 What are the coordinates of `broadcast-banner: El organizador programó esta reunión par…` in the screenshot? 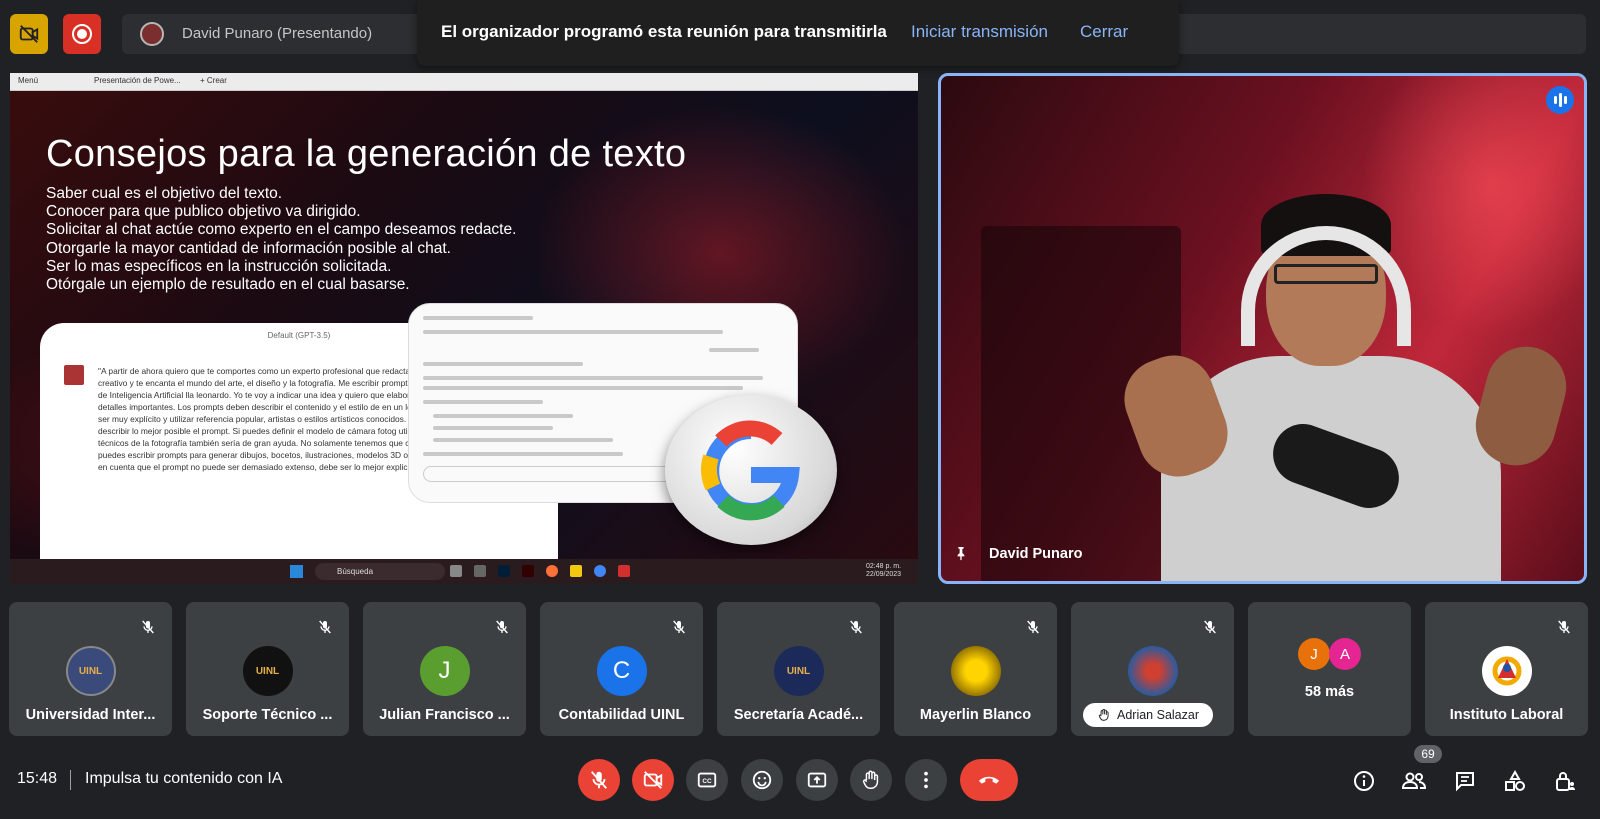 It's located at (798, 33).